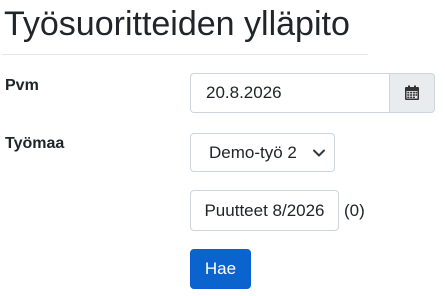  What do you see at coordinates (289, 93) in the screenshot?
I see `date-field` at bounding box center [289, 93].